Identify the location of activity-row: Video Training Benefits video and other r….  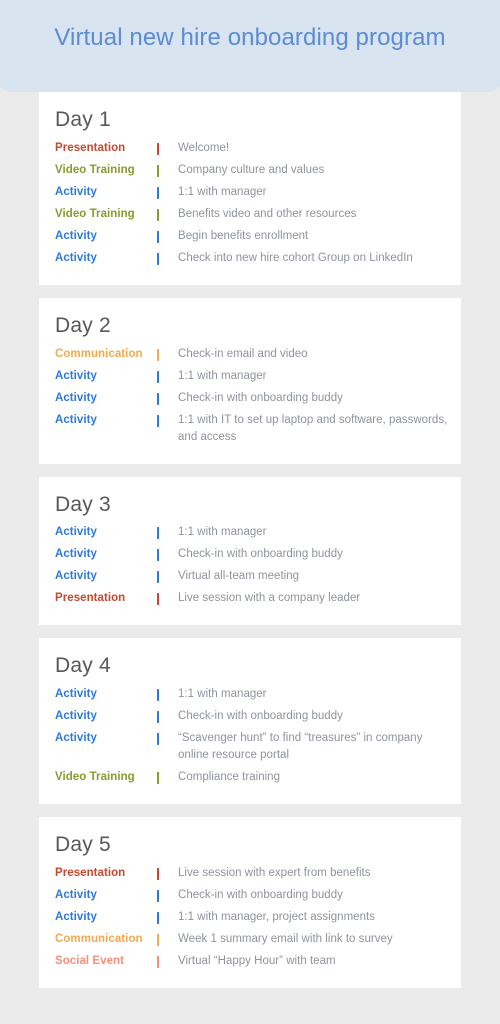
(250, 214).